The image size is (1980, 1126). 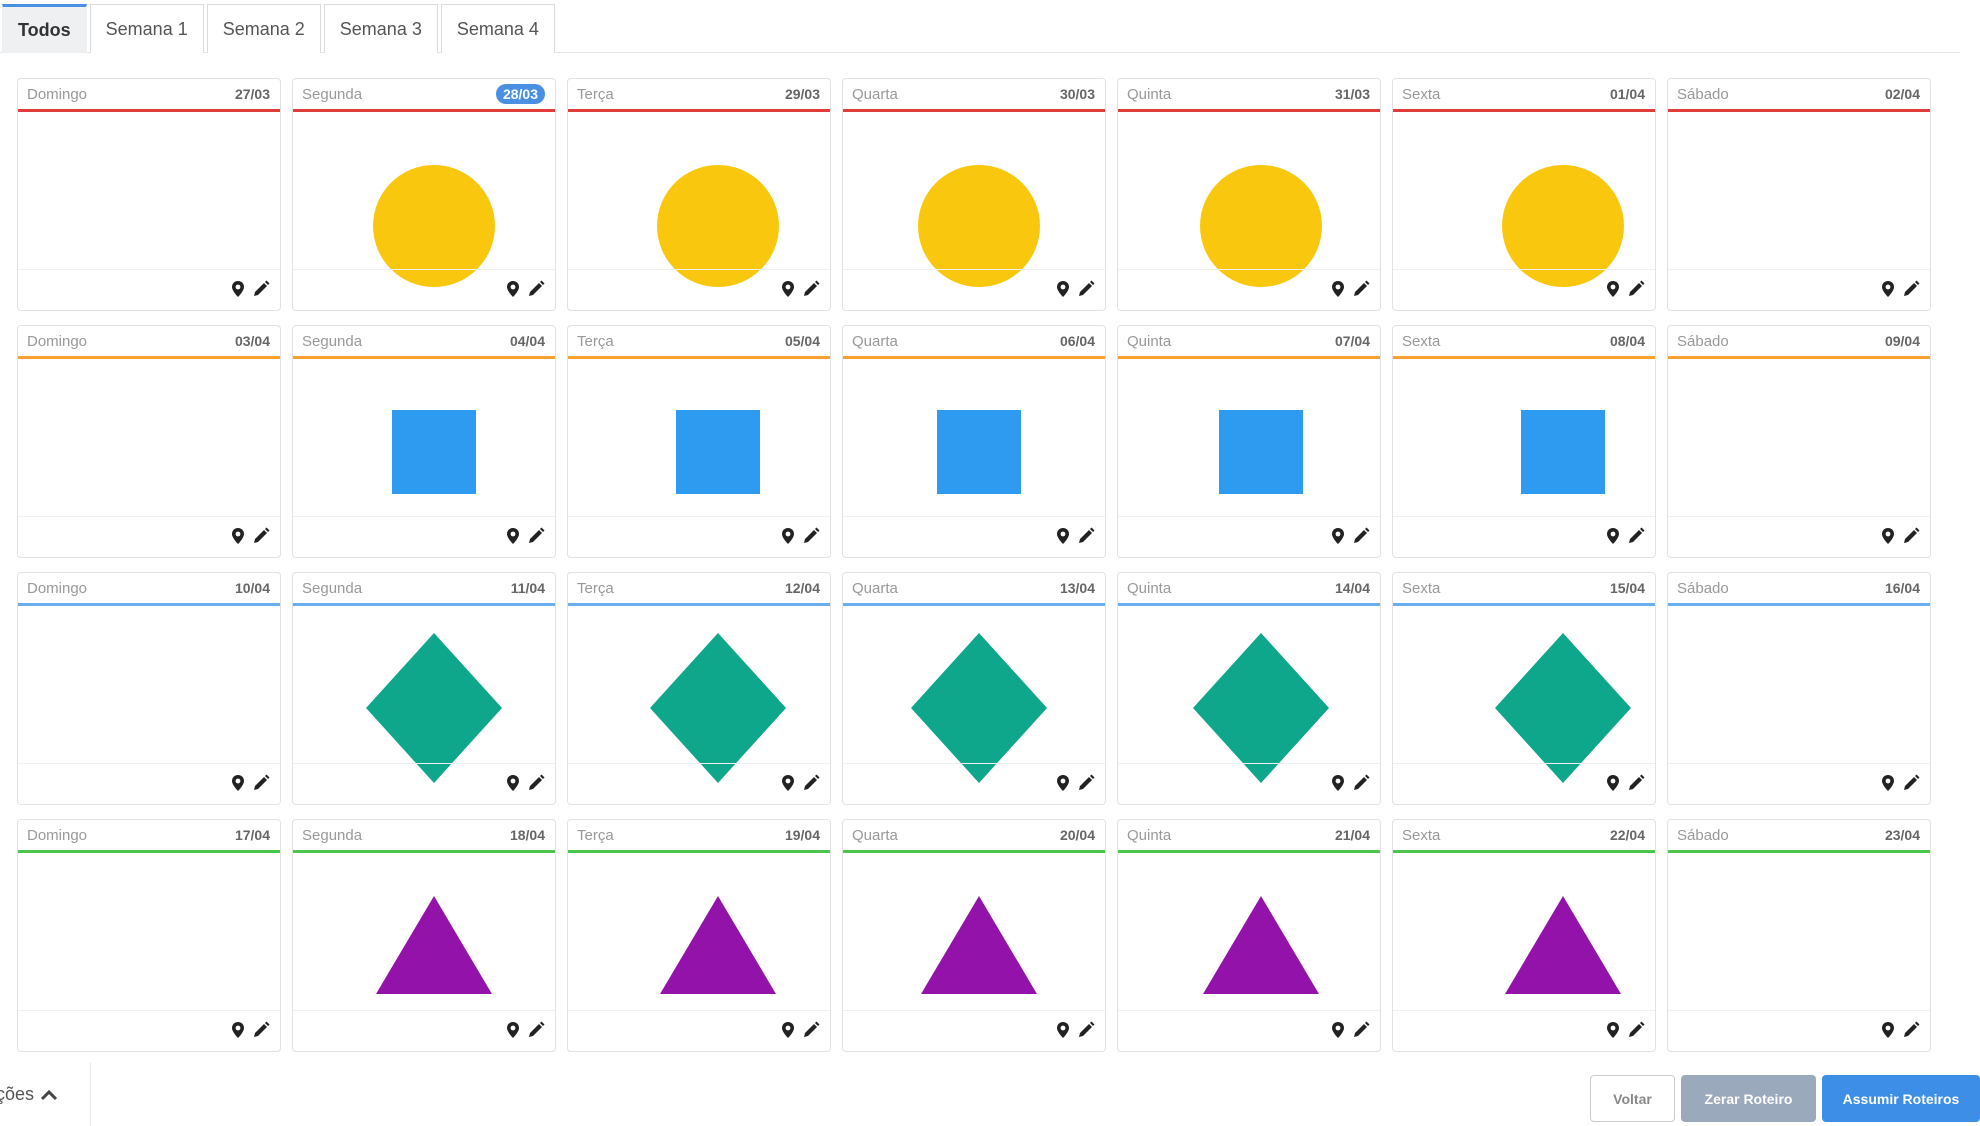 I want to click on day-card: Terça 12/04, so click(x=699, y=688).